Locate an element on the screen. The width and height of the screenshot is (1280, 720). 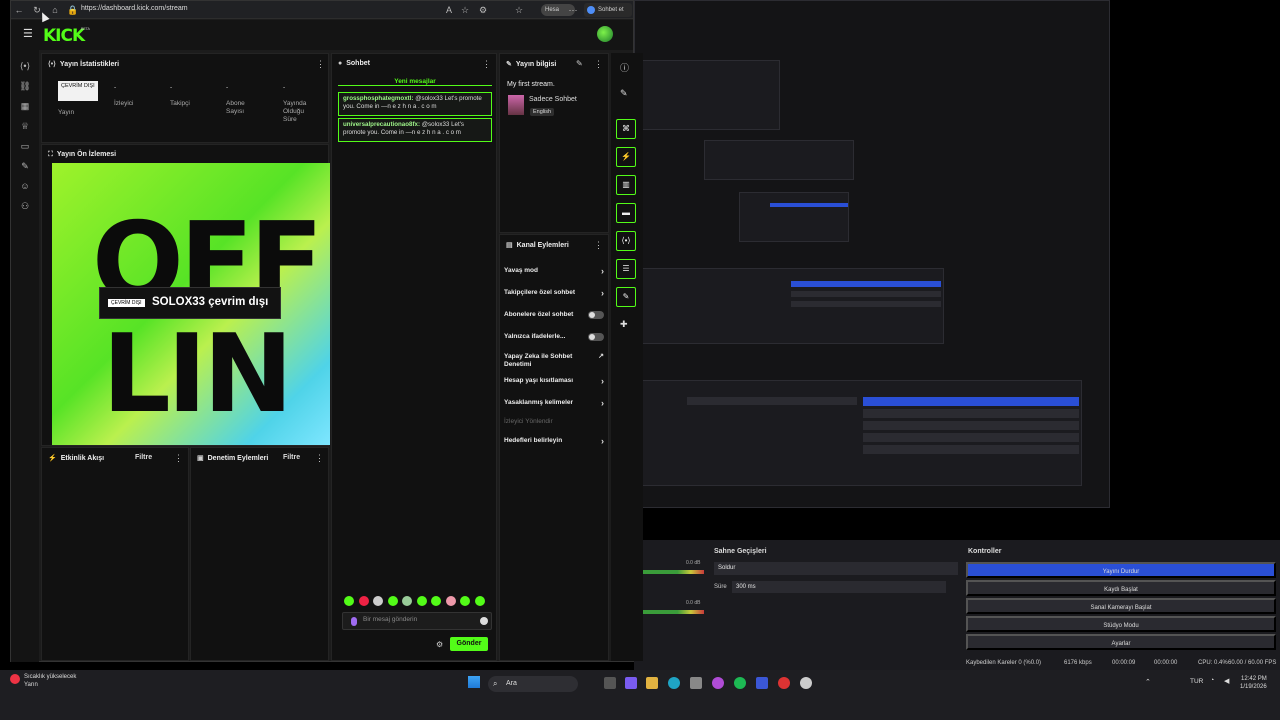
input-language: TUR is located at coordinates (1196, 681).